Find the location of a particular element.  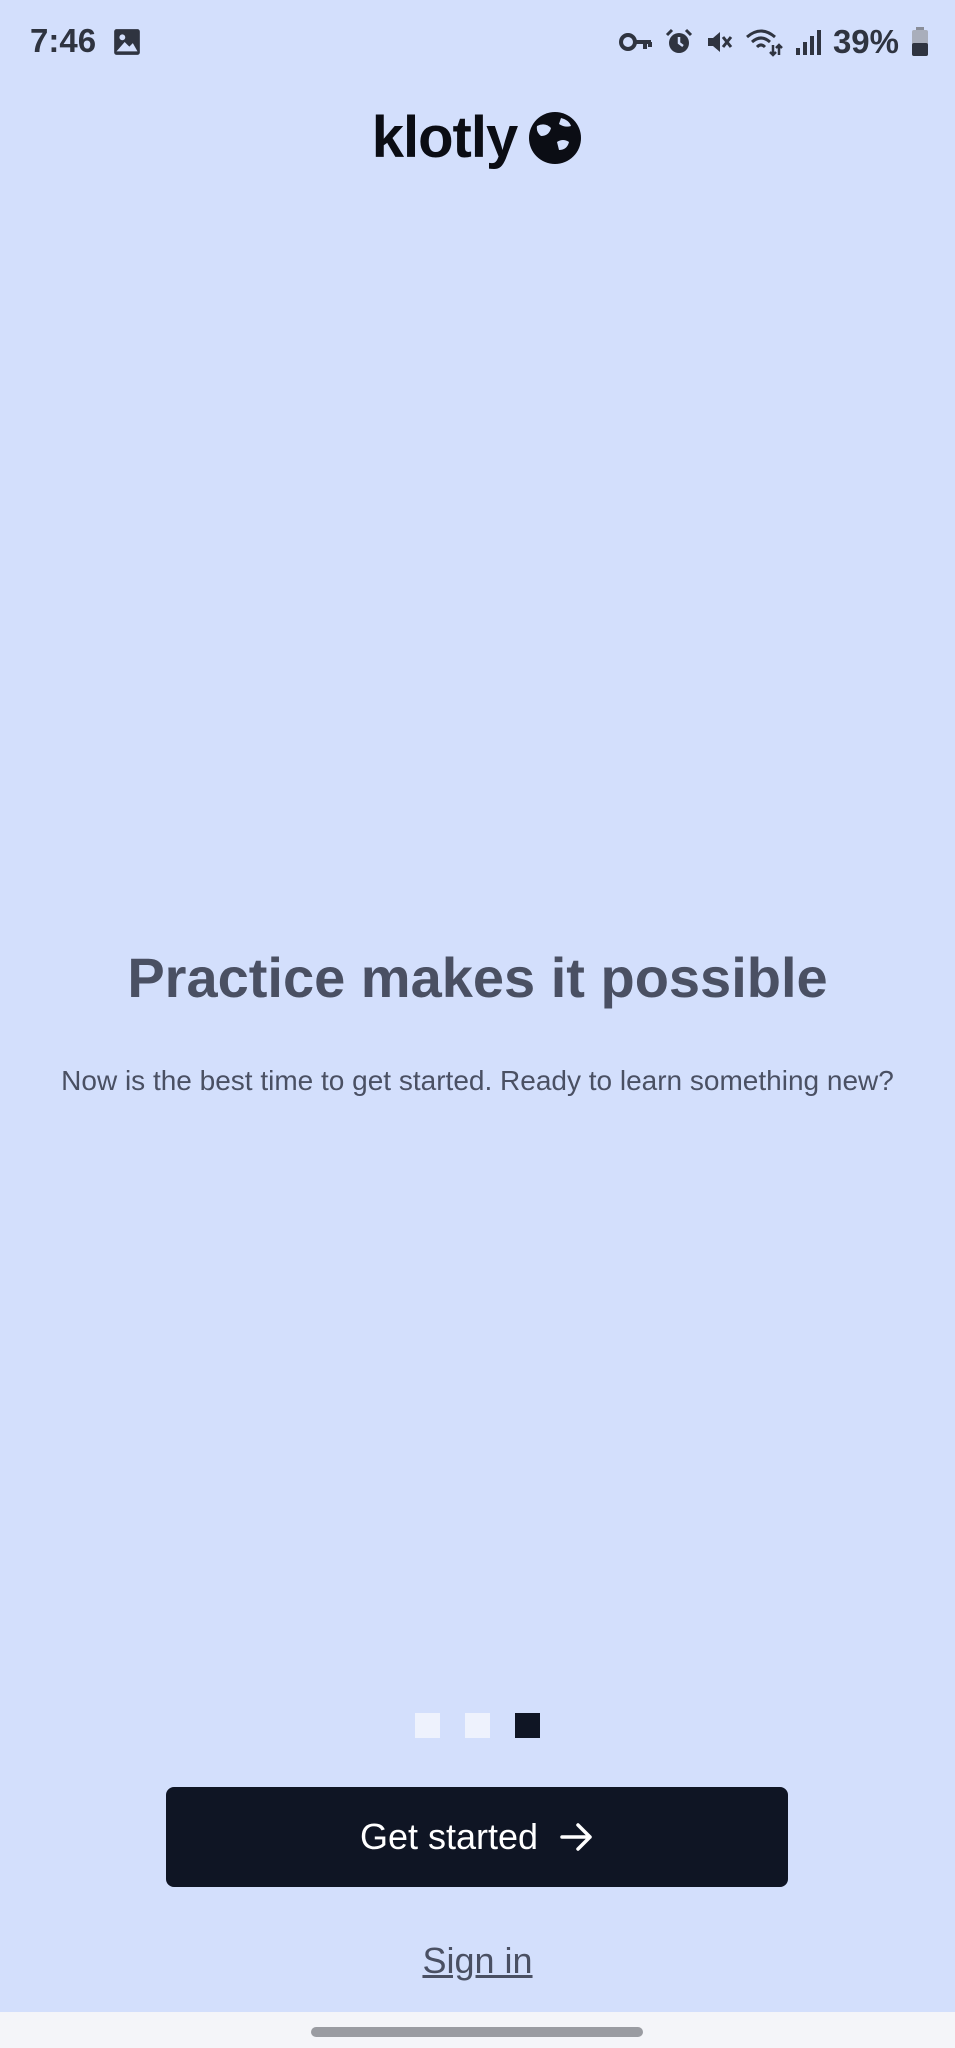

brand-logo: klotly is located at coordinates (477, 137).